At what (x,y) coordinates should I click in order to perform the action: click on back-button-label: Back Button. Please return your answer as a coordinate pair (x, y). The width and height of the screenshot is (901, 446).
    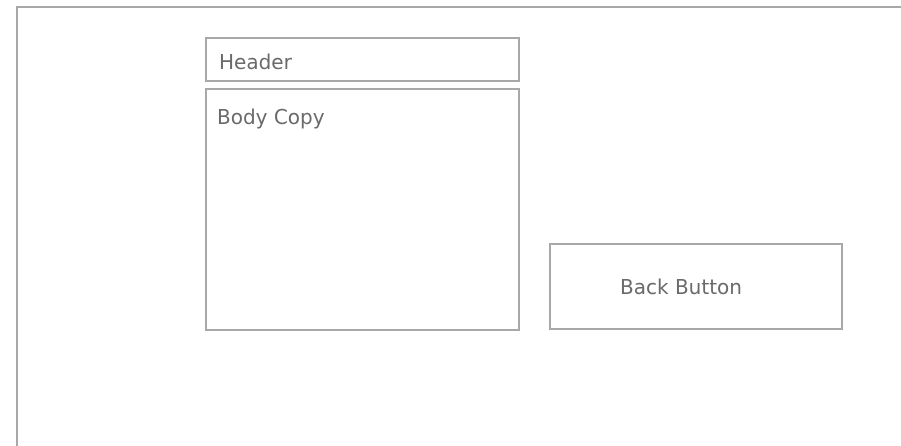
    Looking at the image, I should click on (681, 286).